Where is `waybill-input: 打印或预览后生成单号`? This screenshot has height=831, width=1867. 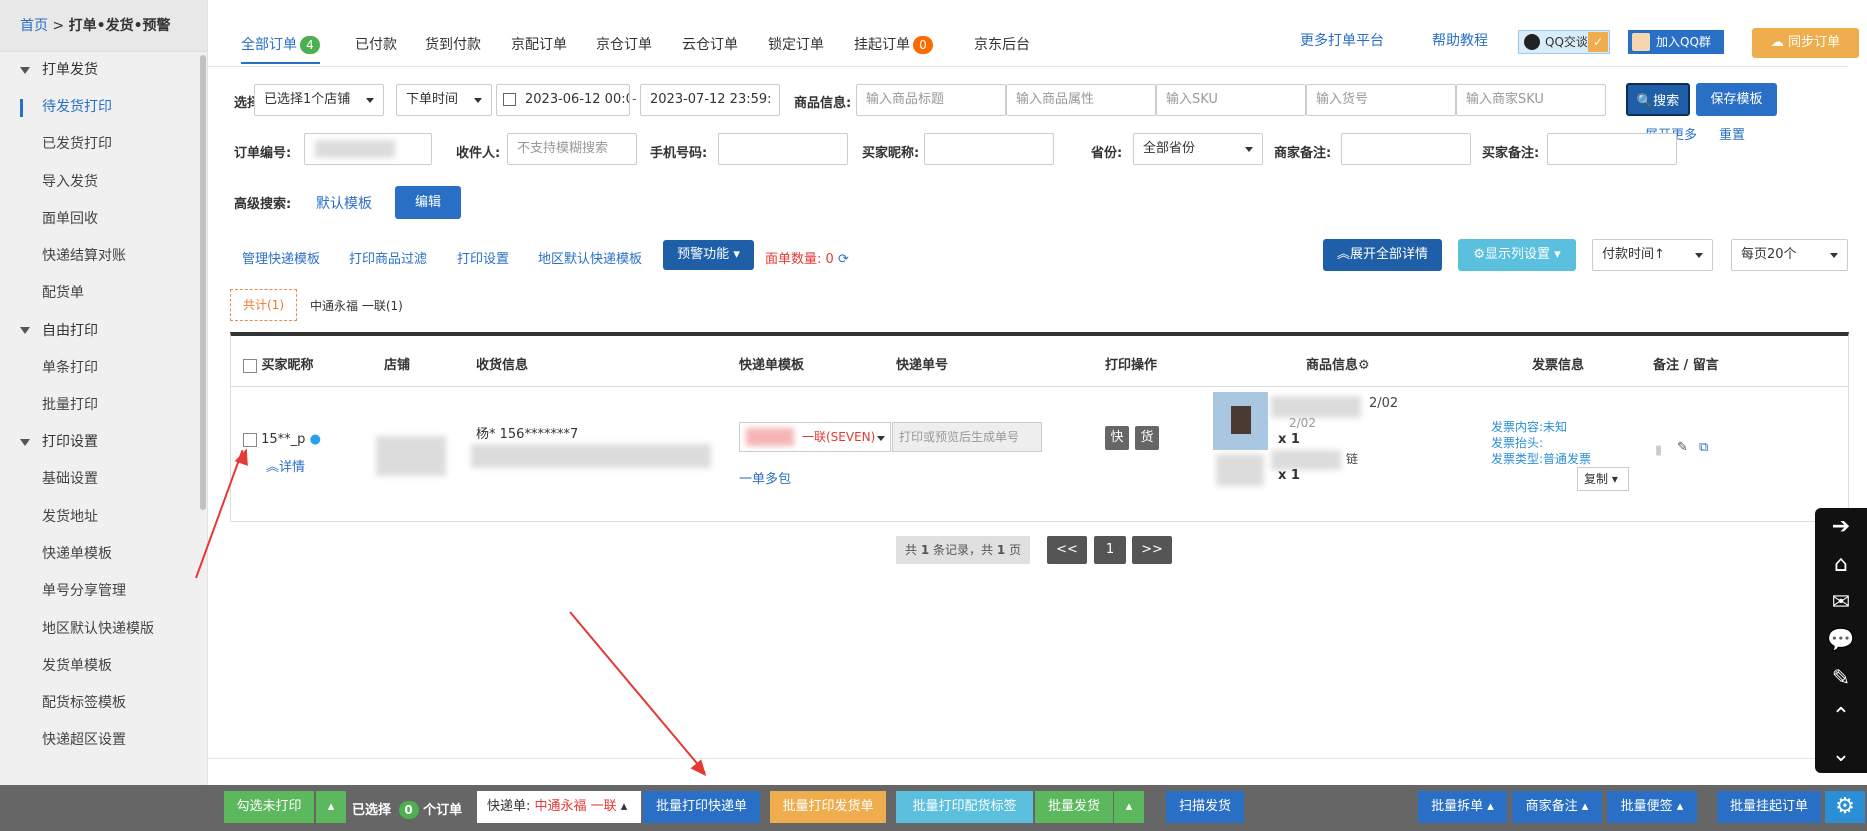
waybill-input: 打印或预览后生成单号 is located at coordinates (967, 437).